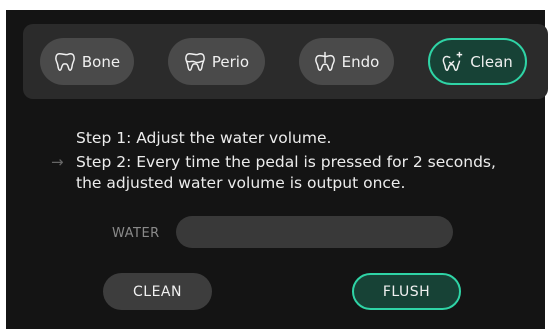 This screenshot has width=551, height=331. I want to click on mode-button-clean: Clean, so click(477, 61).